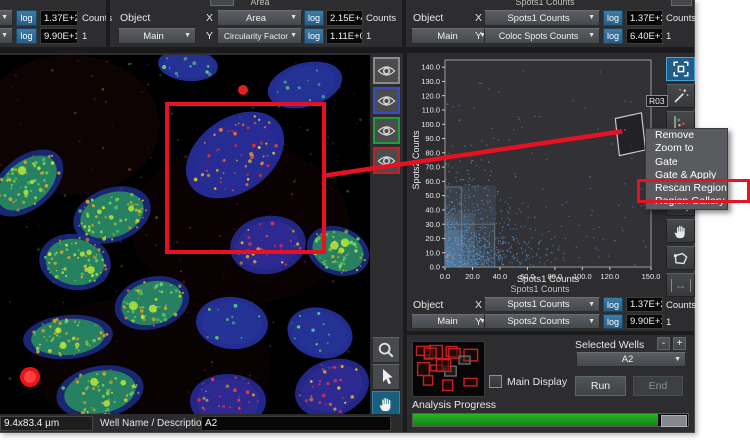 This screenshot has height=445, width=750. Describe the element at coordinates (479, 36) in the screenshot. I see `spots-y-label: Y` at that location.